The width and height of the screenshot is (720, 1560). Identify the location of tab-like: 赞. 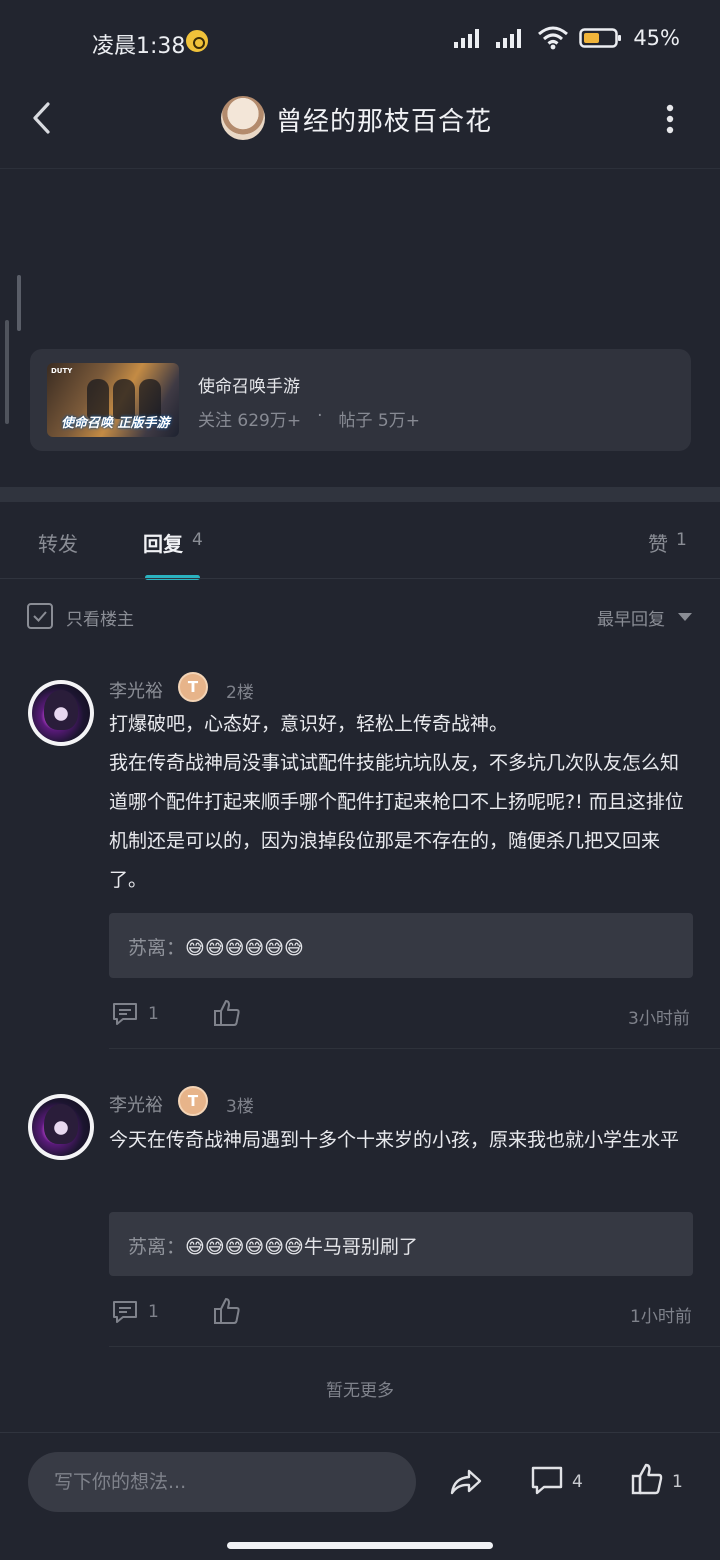
(658, 542).